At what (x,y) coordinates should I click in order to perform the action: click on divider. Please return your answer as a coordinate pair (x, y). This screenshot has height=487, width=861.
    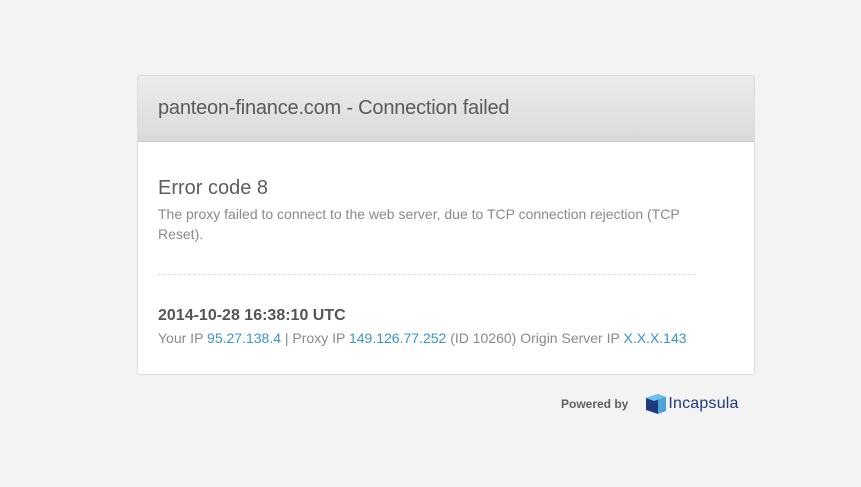
    Looking at the image, I should click on (427, 274).